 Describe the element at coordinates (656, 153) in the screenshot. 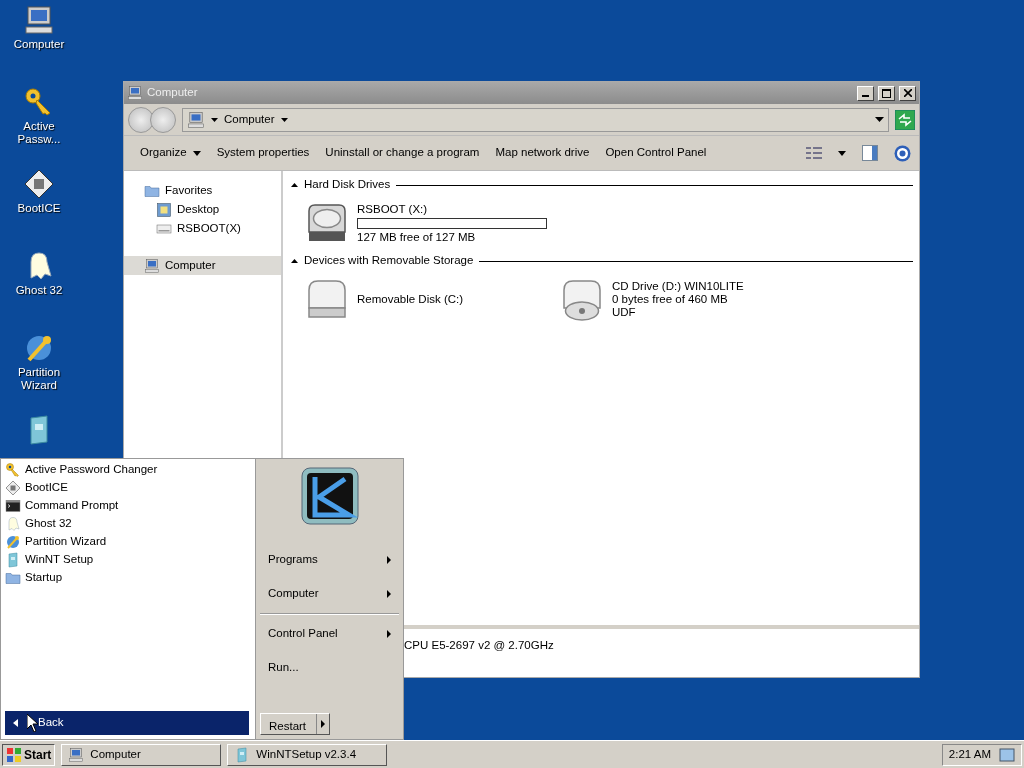

I see `toolbar-button: Open Control Panel` at that location.